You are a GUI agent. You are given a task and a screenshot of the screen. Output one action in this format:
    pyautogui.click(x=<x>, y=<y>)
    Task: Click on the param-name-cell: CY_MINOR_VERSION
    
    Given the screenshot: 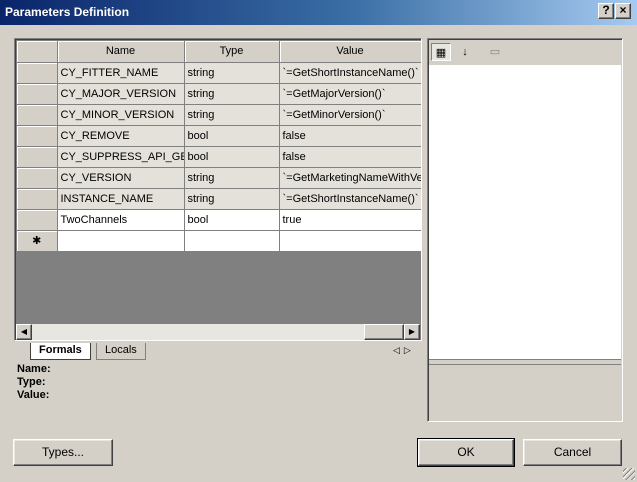 What is the action you would take?
    pyautogui.click(x=121, y=115)
    